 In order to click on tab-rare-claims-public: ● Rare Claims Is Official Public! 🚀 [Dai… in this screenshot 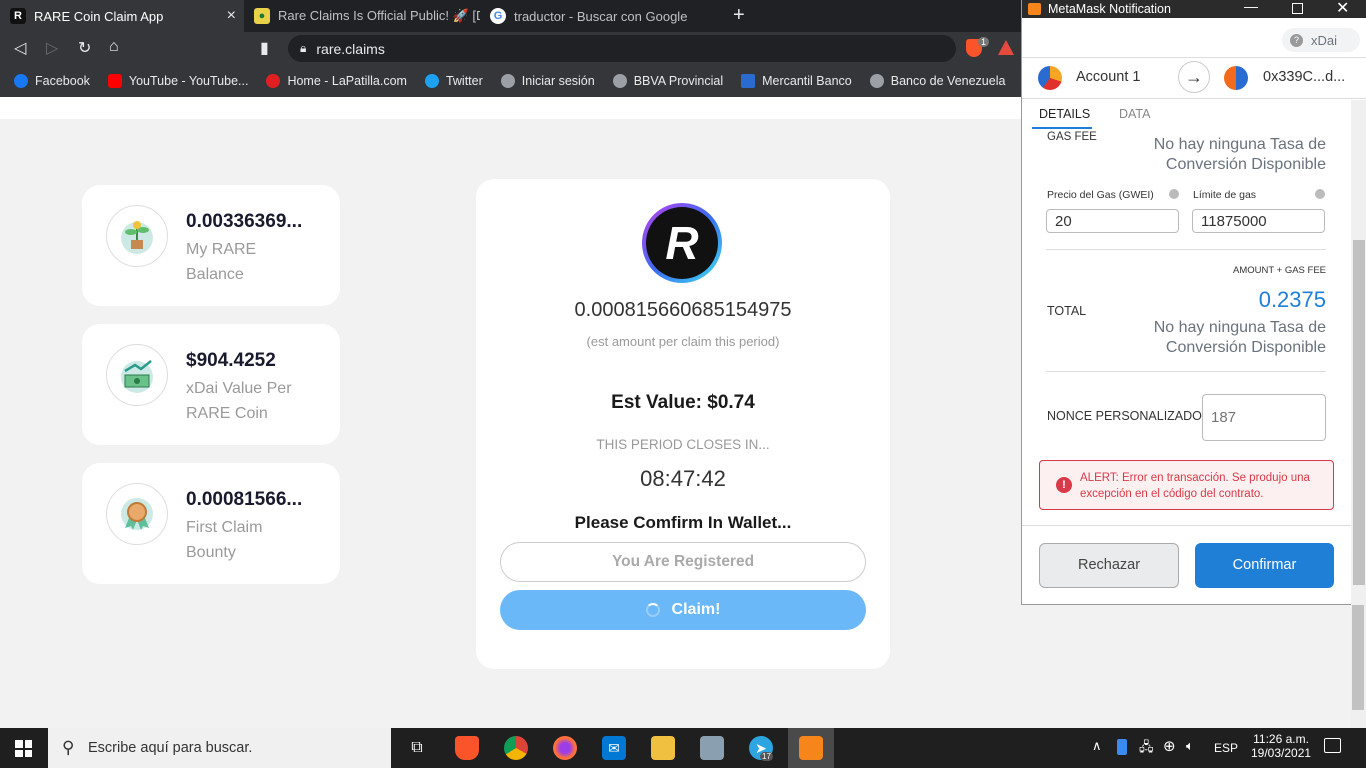, I will do `click(362, 16)`.